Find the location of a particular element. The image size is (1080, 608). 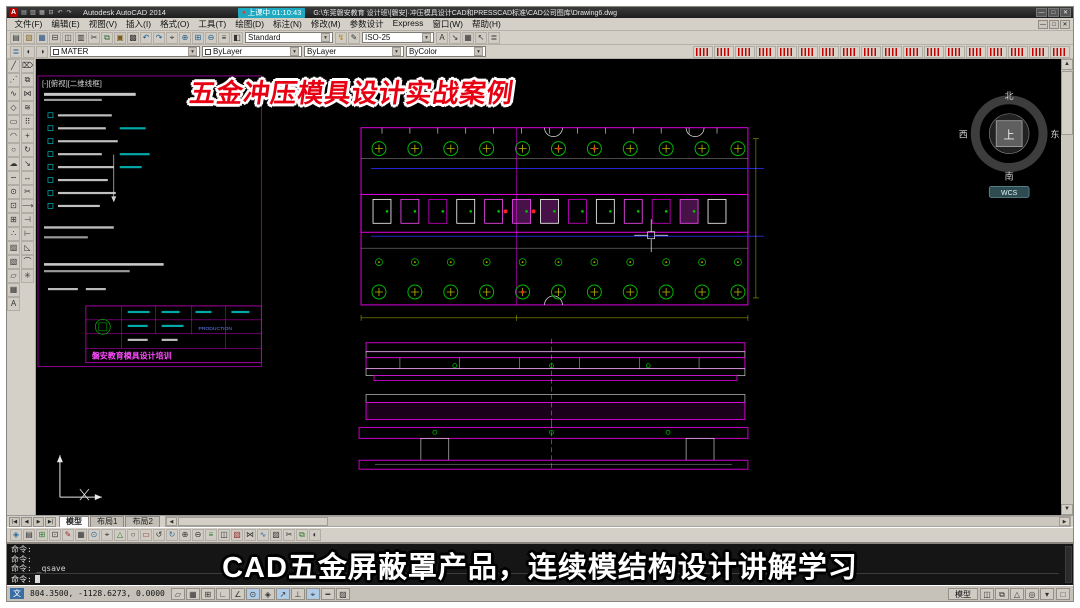

array-icon: ⠿ is located at coordinates (27, 122).